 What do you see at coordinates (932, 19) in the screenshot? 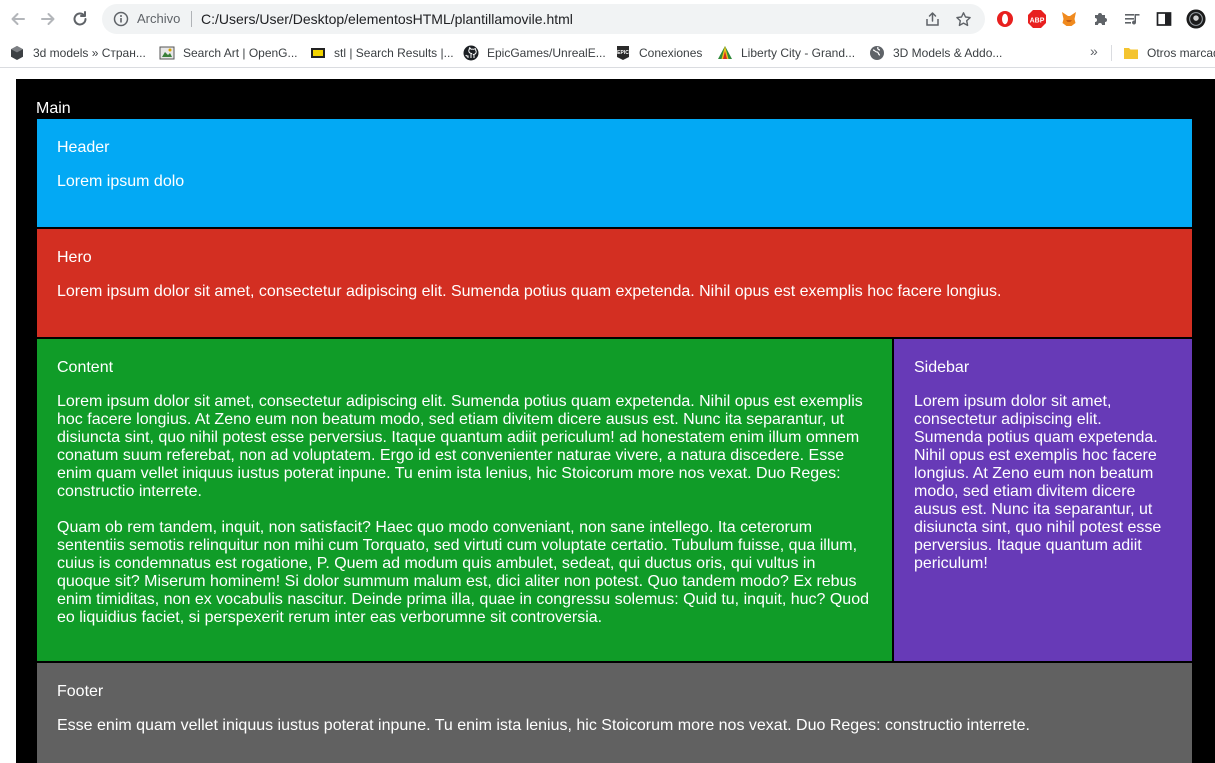
I see `share-icon` at bounding box center [932, 19].